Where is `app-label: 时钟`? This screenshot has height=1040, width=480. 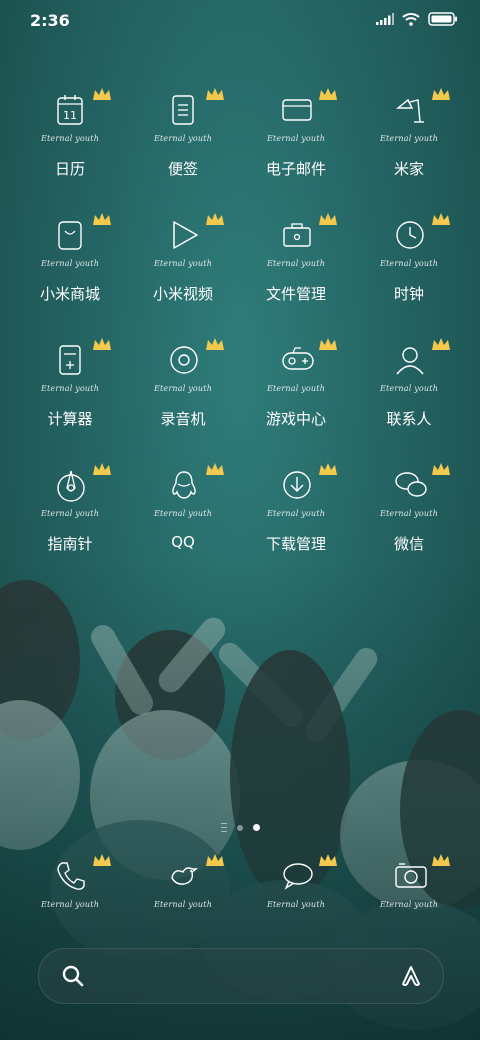 app-label: 时钟 is located at coordinates (408, 294).